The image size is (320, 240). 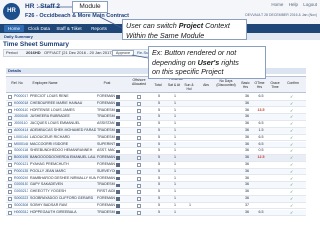 I want to click on ref-no-cell: K000018, so click(x=21, y=104).